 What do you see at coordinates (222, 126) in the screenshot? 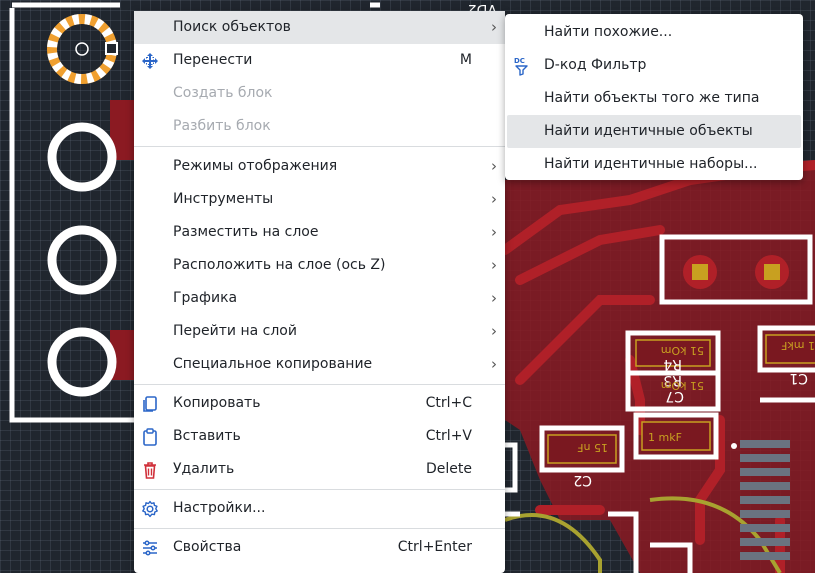
I see `menu-item-label: Разбить блок` at bounding box center [222, 126].